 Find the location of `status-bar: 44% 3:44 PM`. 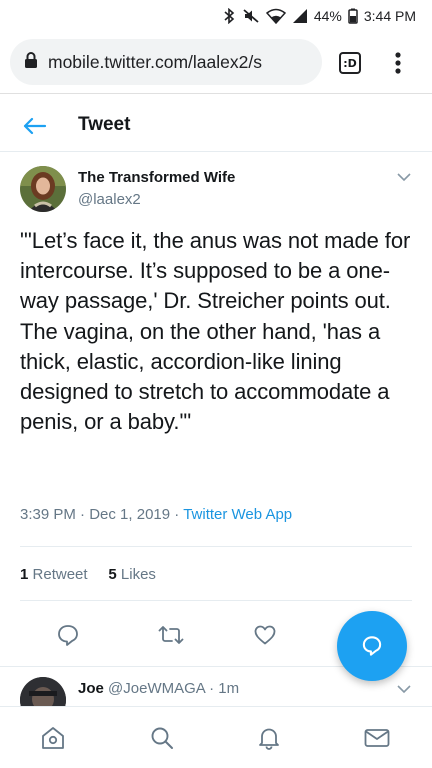

status-bar: 44% 3:44 PM is located at coordinates (216, 16).